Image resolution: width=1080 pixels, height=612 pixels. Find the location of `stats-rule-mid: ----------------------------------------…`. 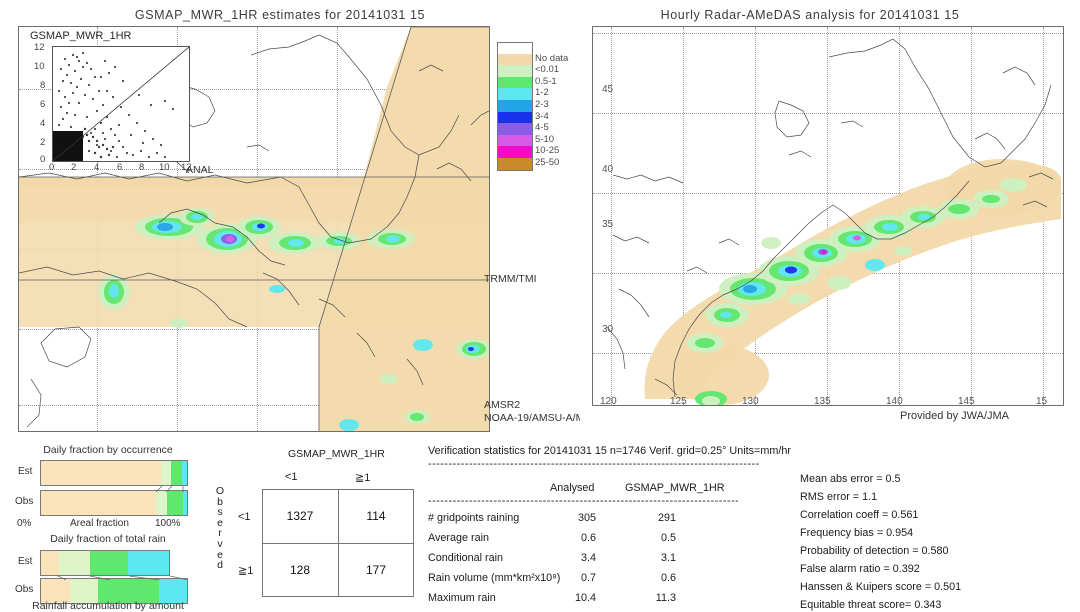

stats-rule-mid: ----------------------------------------… is located at coordinates (583, 501).